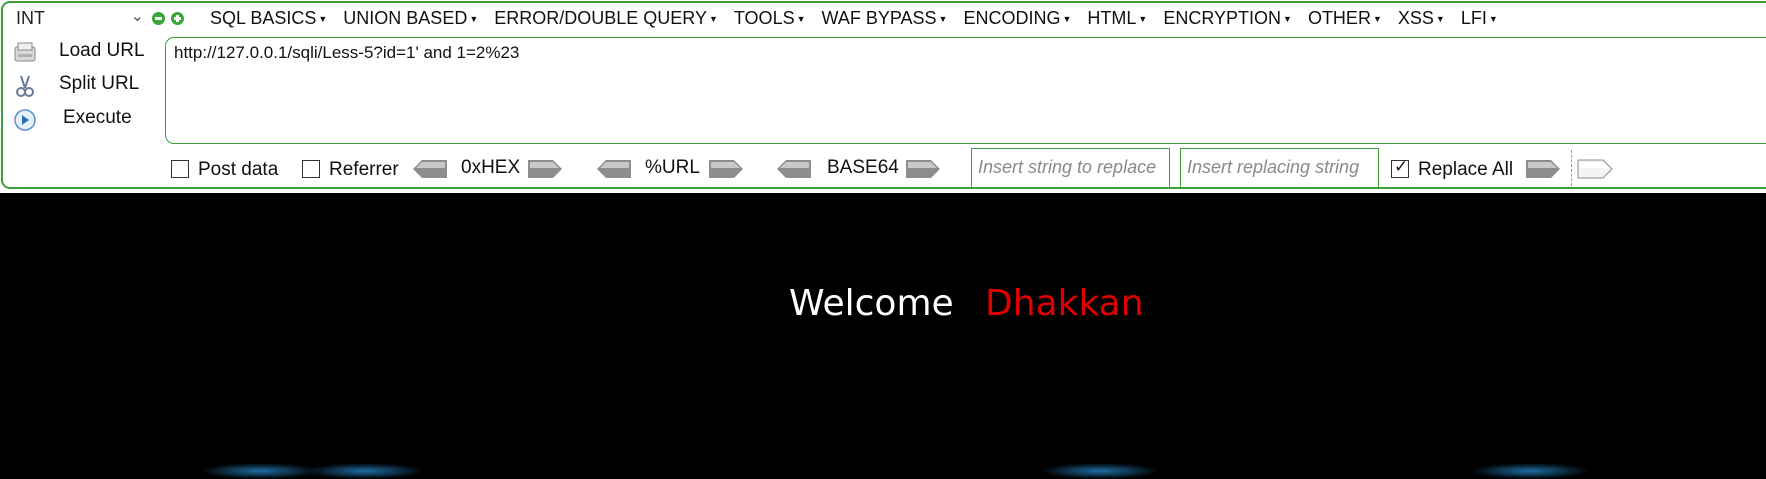 The image size is (1766, 479). I want to click on execute-button: Execute, so click(85, 120).